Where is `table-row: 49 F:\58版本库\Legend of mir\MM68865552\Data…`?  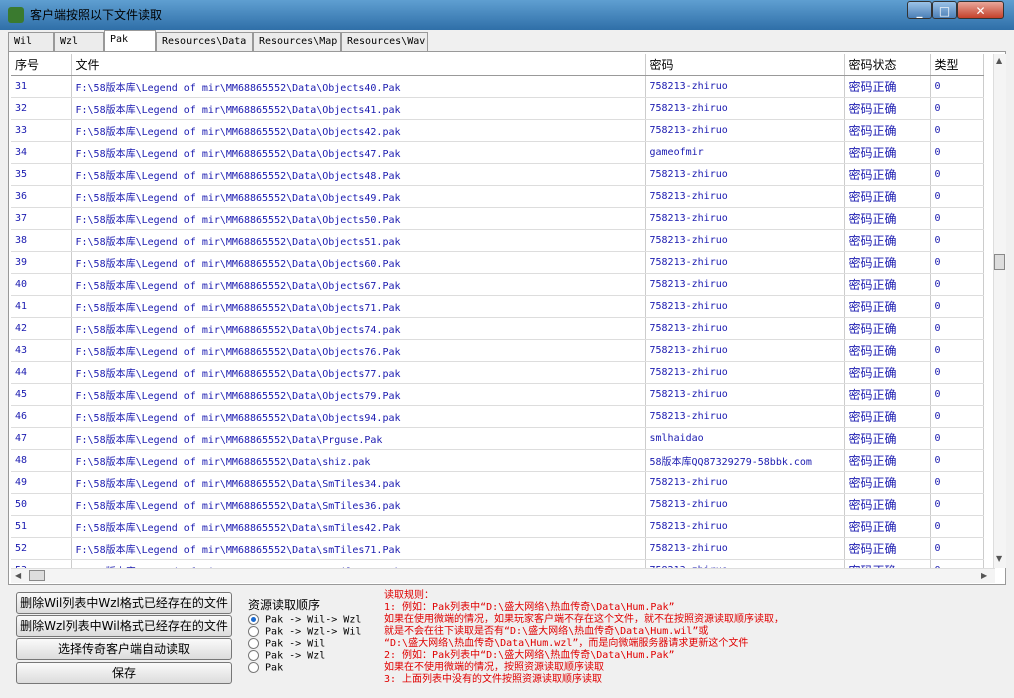 table-row: 49 F:\58版本库\Legend of mir\MM68865552\Data… is located at coordinates (497, 482).